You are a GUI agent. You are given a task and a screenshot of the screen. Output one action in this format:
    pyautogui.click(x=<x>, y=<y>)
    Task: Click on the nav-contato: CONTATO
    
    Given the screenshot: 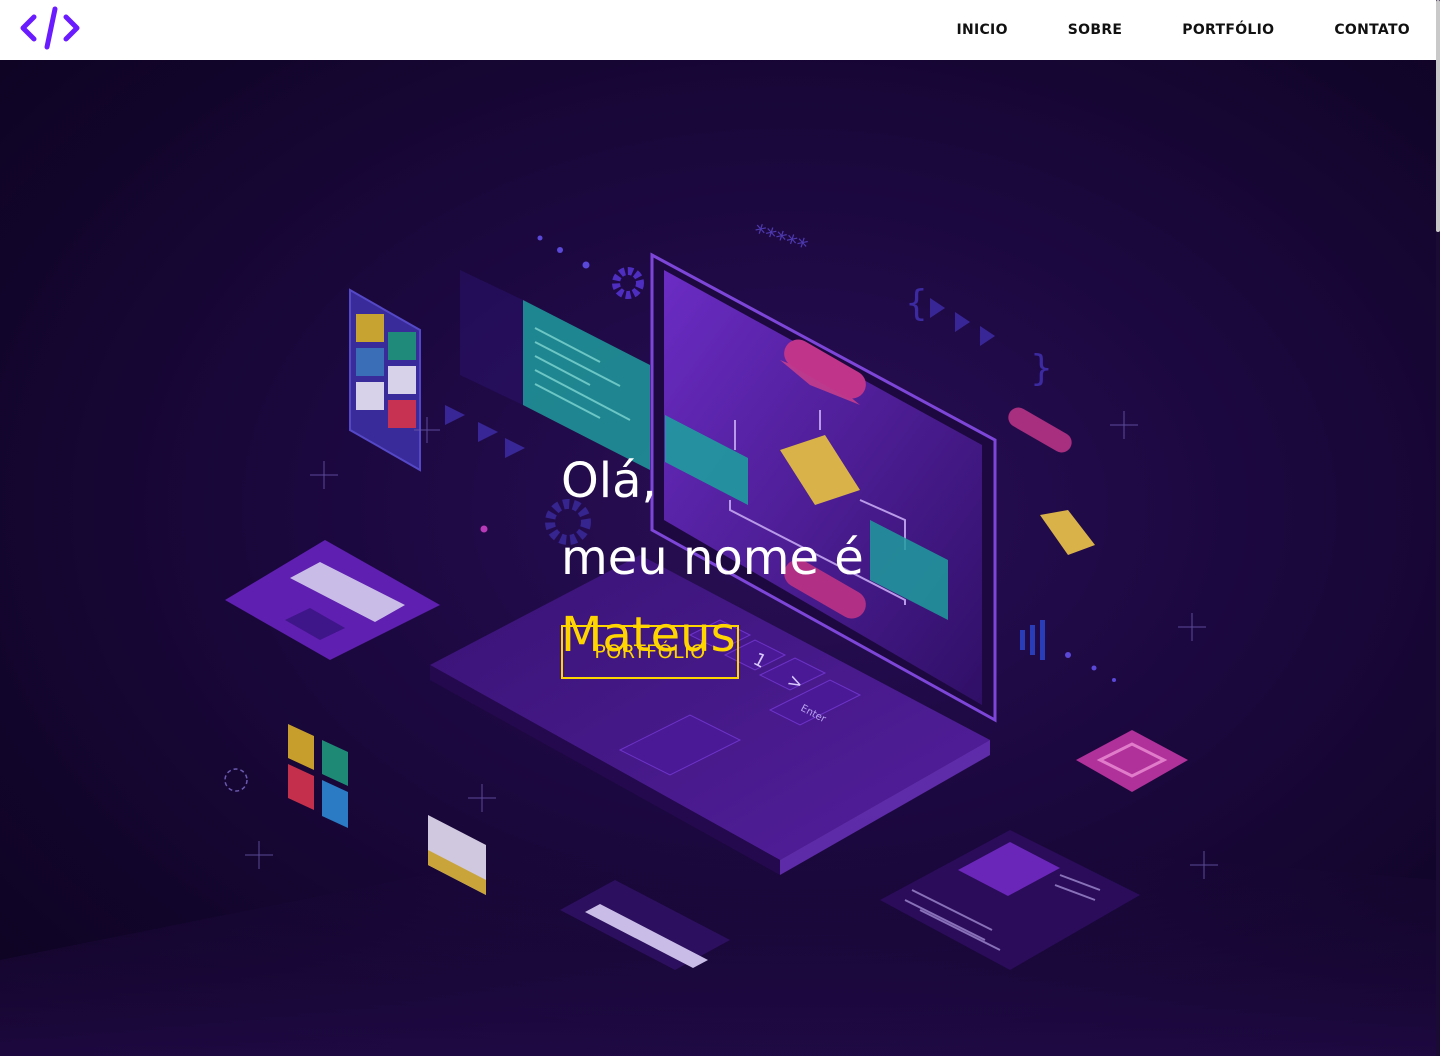 What is the action you would take?
    pyautogui.click(x=1372, y=30)
    